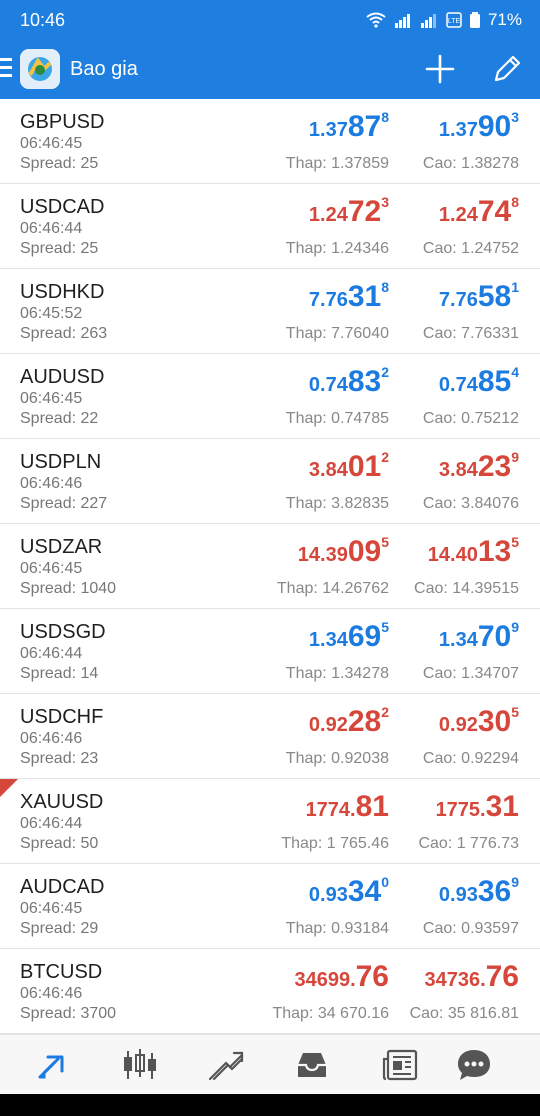 The image size is (540, 1116). I want to click on edit-button, so click(506, 69).